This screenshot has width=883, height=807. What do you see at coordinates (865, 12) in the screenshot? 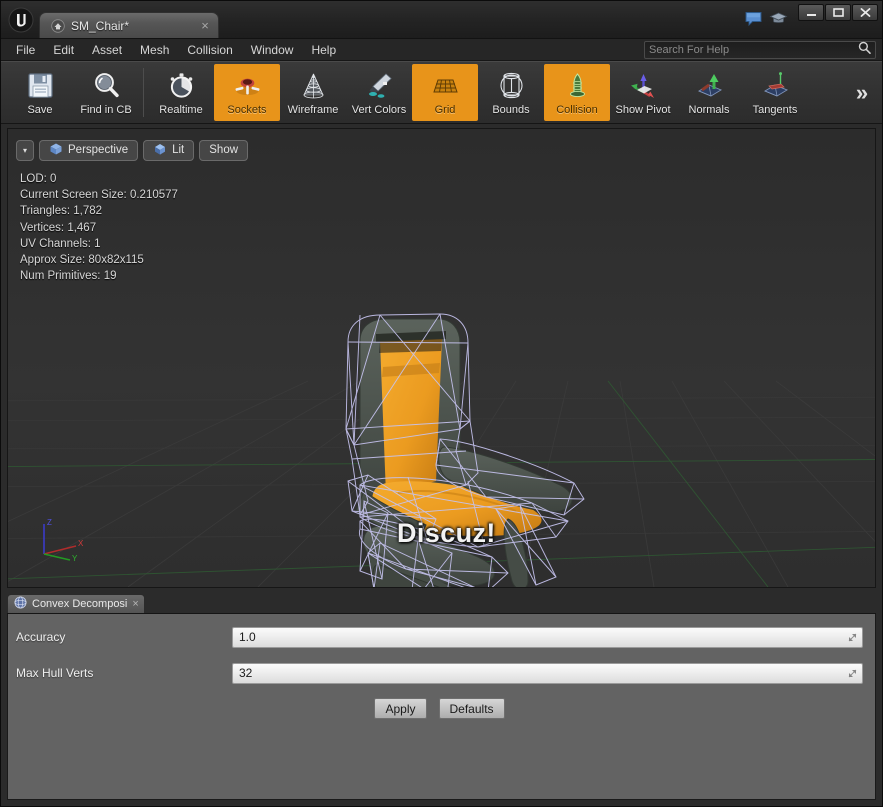
I see `close-button` at bounding box center [865, 12].